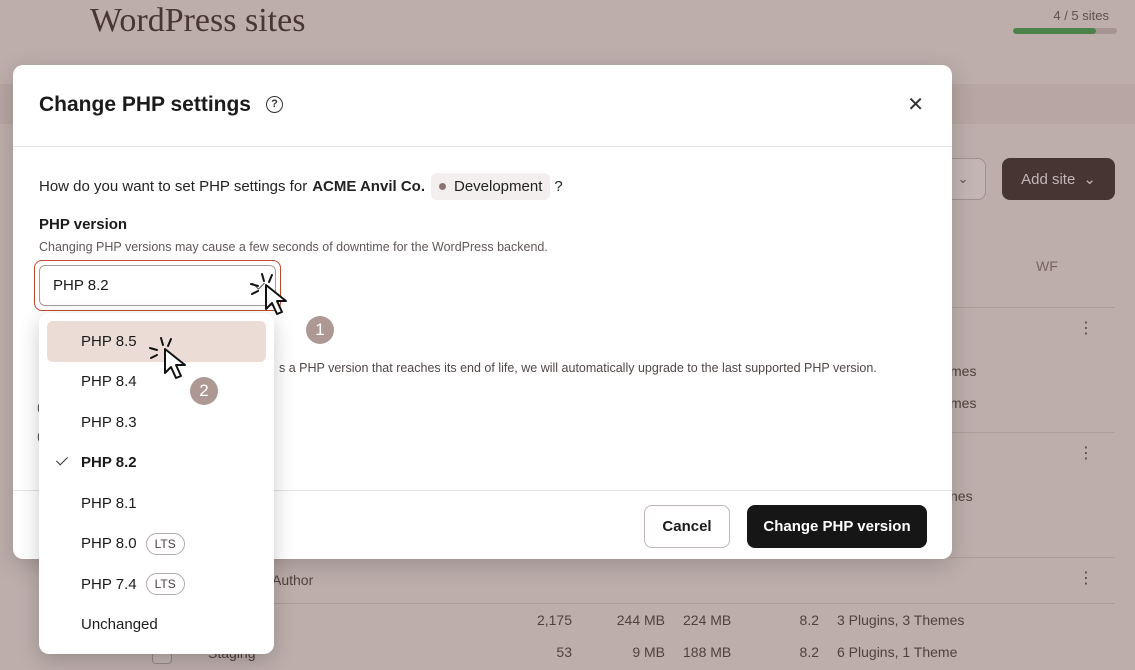  I want to click on modal-title: Change PHP settings, so click(145, 104).